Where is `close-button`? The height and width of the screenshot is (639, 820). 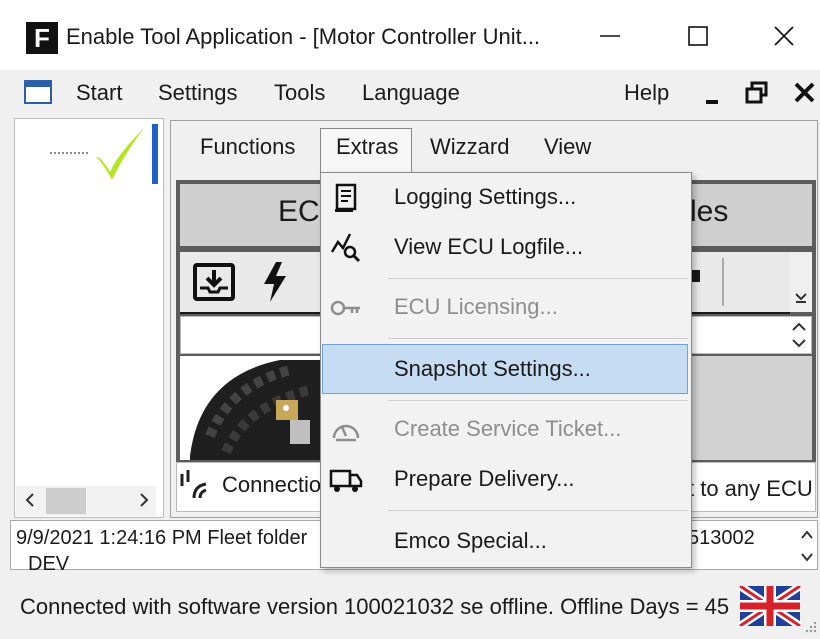 close-button is located at coordinates (784, 36).